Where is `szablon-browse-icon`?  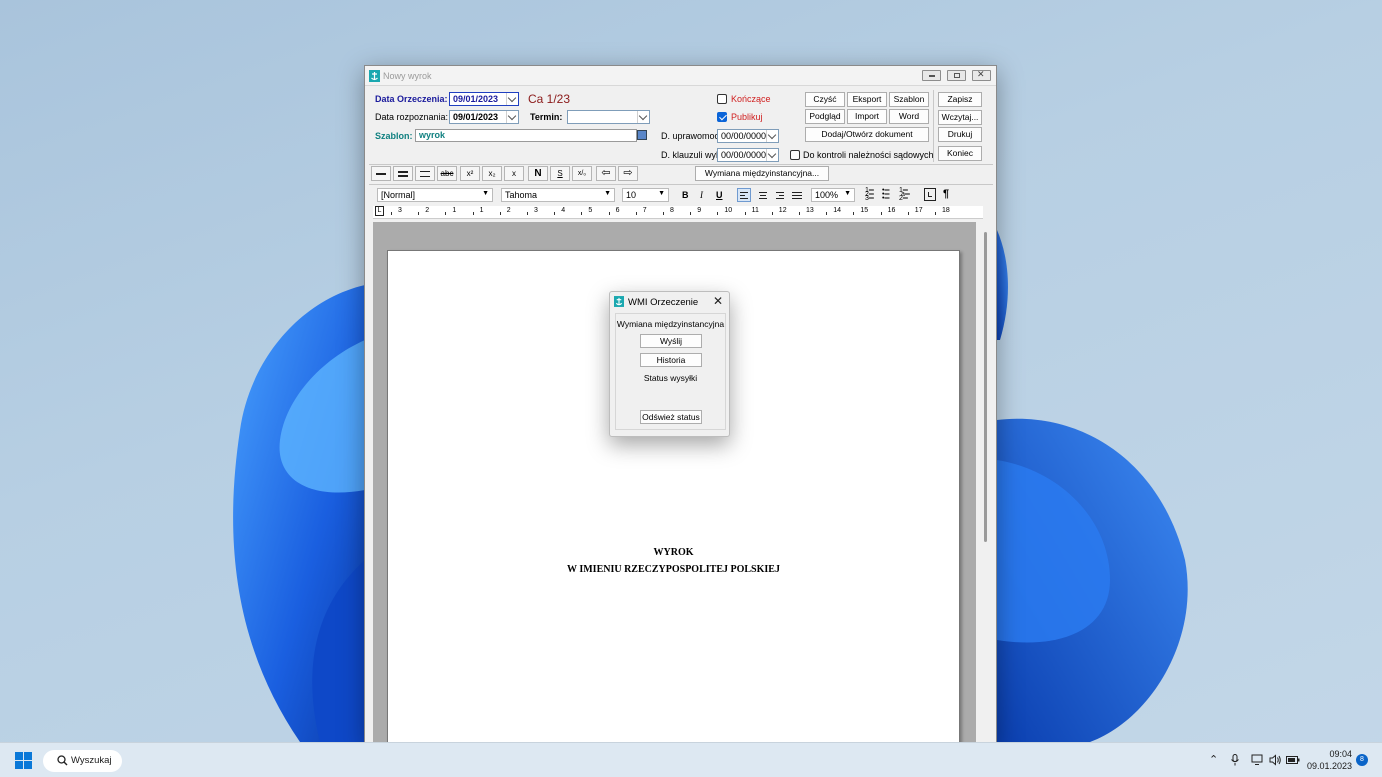 szablon-browse-icon is located at coordinates (642, 135).